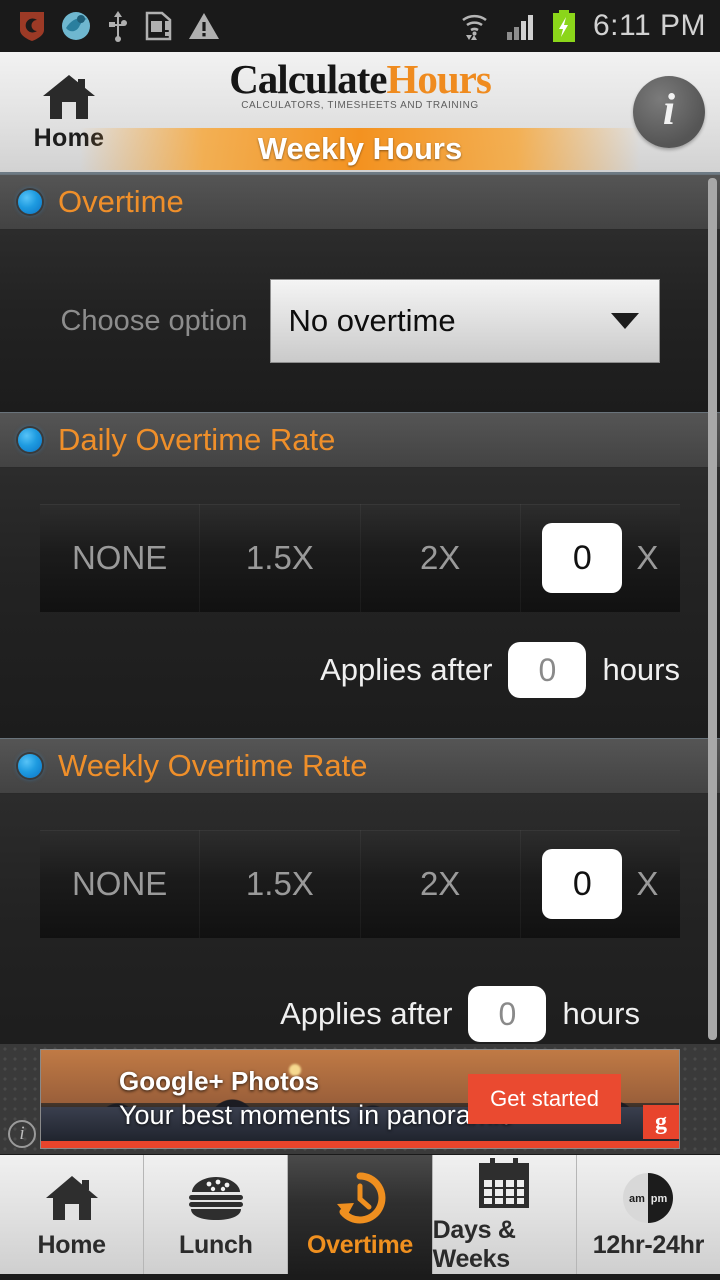 This screenshot has height=1280, width=720. I want to click on chevron-down-icon, so click(624, 321).